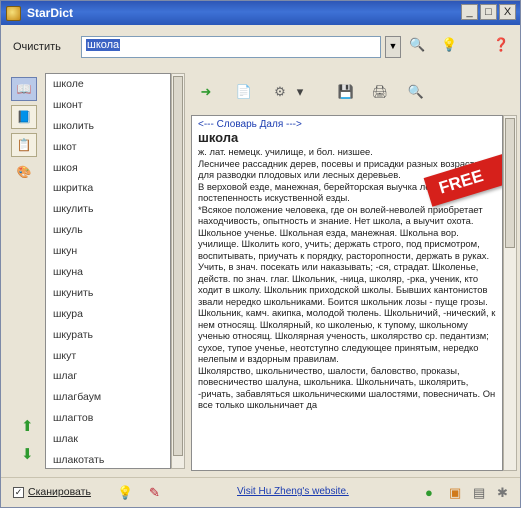 The image size is (521, 508). What do you see at coordinates (27, 454) in the screenshot?
I see `next-word-arrow-icon: ⬇` at bounding box center [27, 454].